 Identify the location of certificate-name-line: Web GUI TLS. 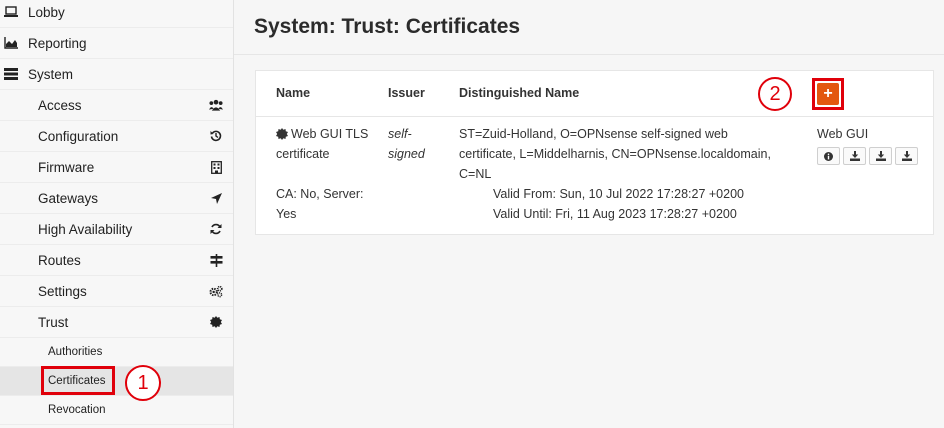
(330, 134).